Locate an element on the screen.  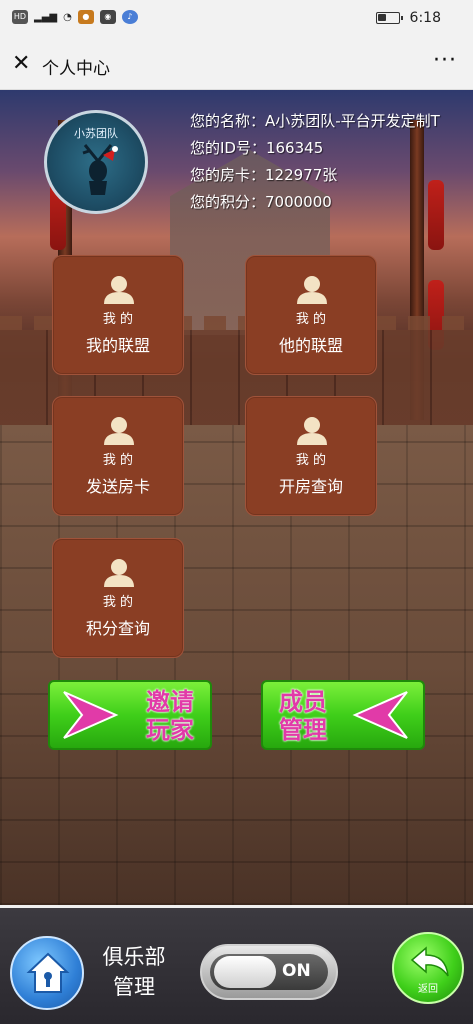
tile-room-query: 我 的 开房查询 is located at coordinates (311, 456).